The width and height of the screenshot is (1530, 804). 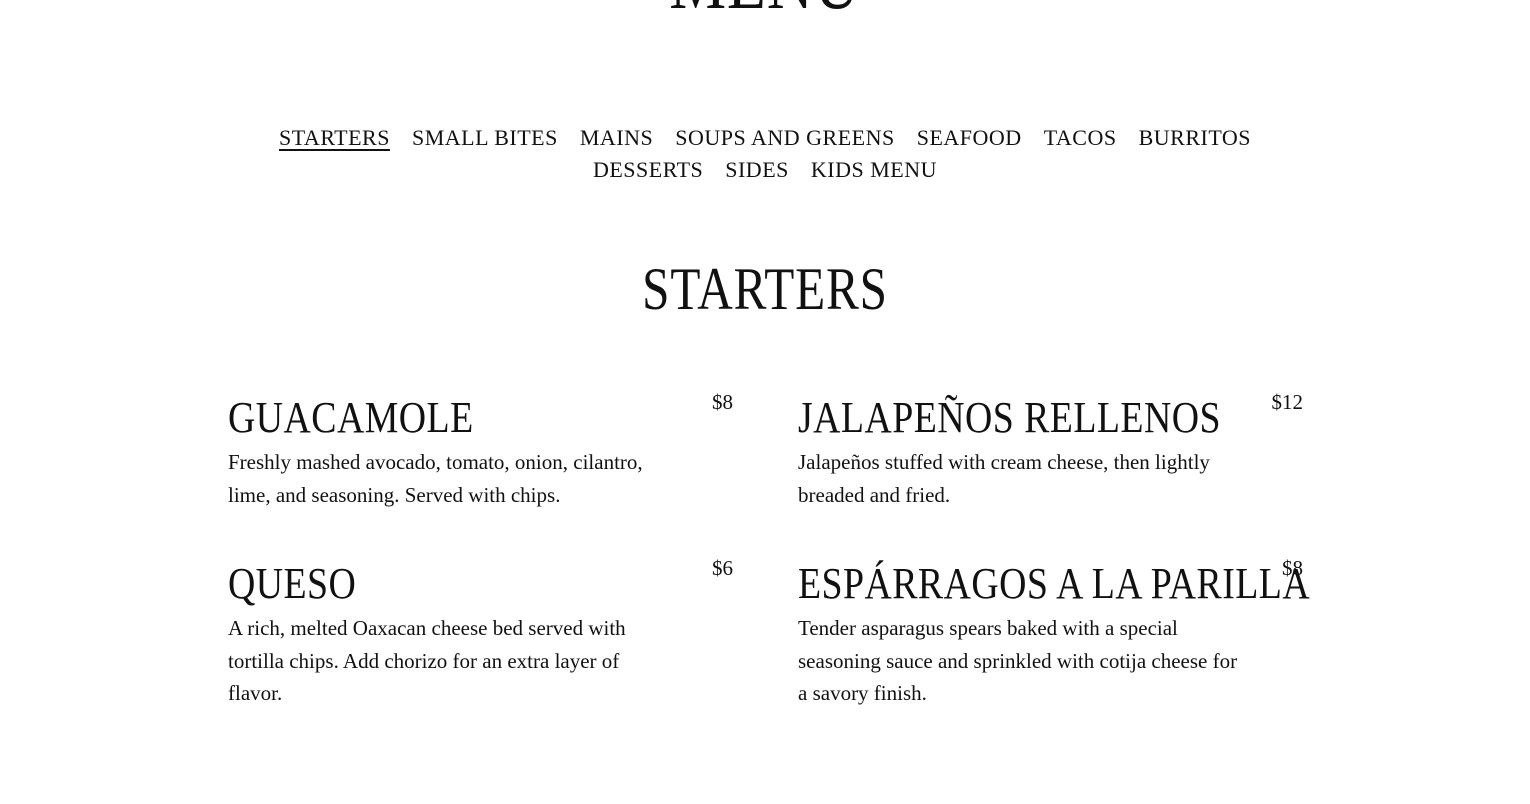 What do you see at coordinates (765, 289) in the screenshot?
I see `section-title: STARTERS` at bounding box center [765, 289].